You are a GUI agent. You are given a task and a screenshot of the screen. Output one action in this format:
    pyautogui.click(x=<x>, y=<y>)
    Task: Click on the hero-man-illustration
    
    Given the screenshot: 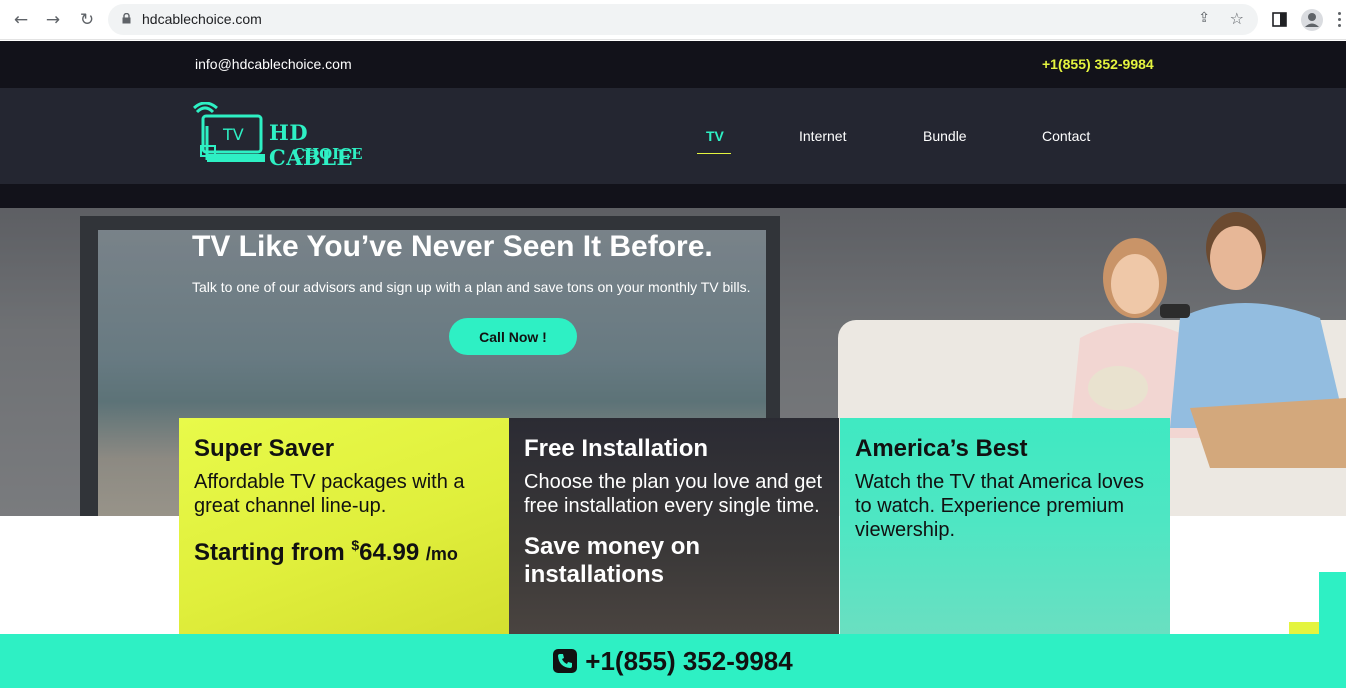 What is the action you would take?
    pyautogui.click(x=1253, y=340)
    